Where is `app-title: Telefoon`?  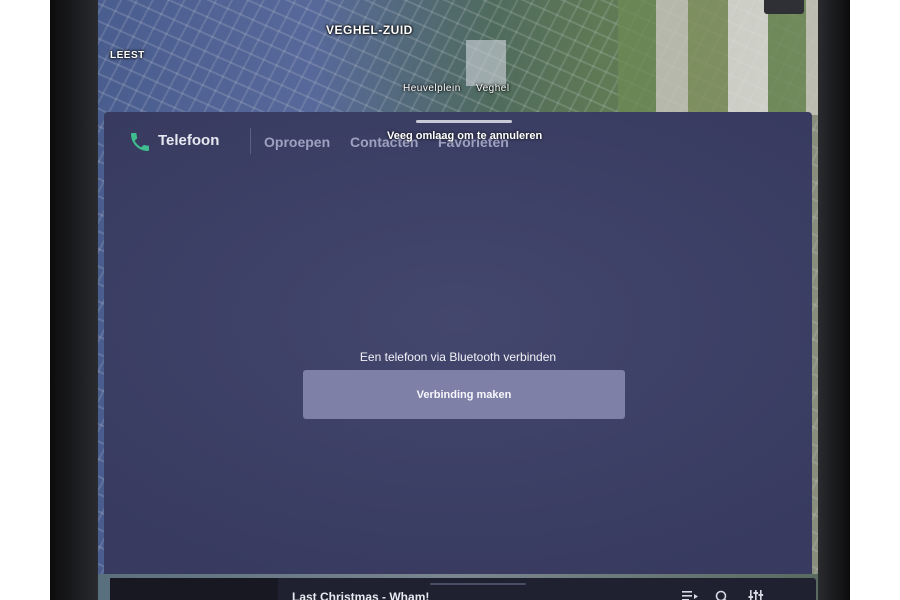 app-title: Telefoon is located at coordinates (189, 140).